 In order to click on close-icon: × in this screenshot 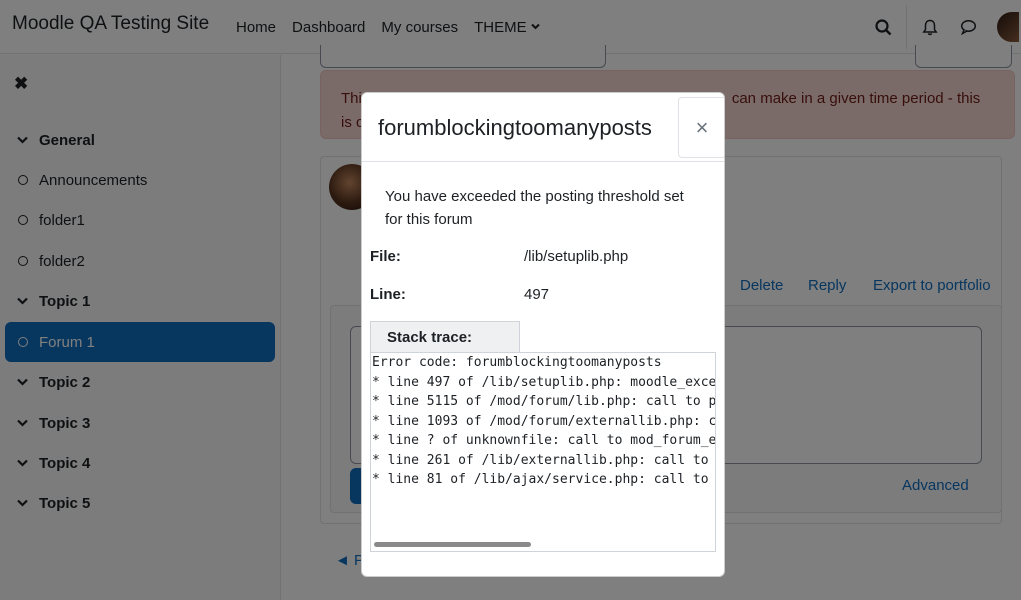, I will do `click(701, 127)`.